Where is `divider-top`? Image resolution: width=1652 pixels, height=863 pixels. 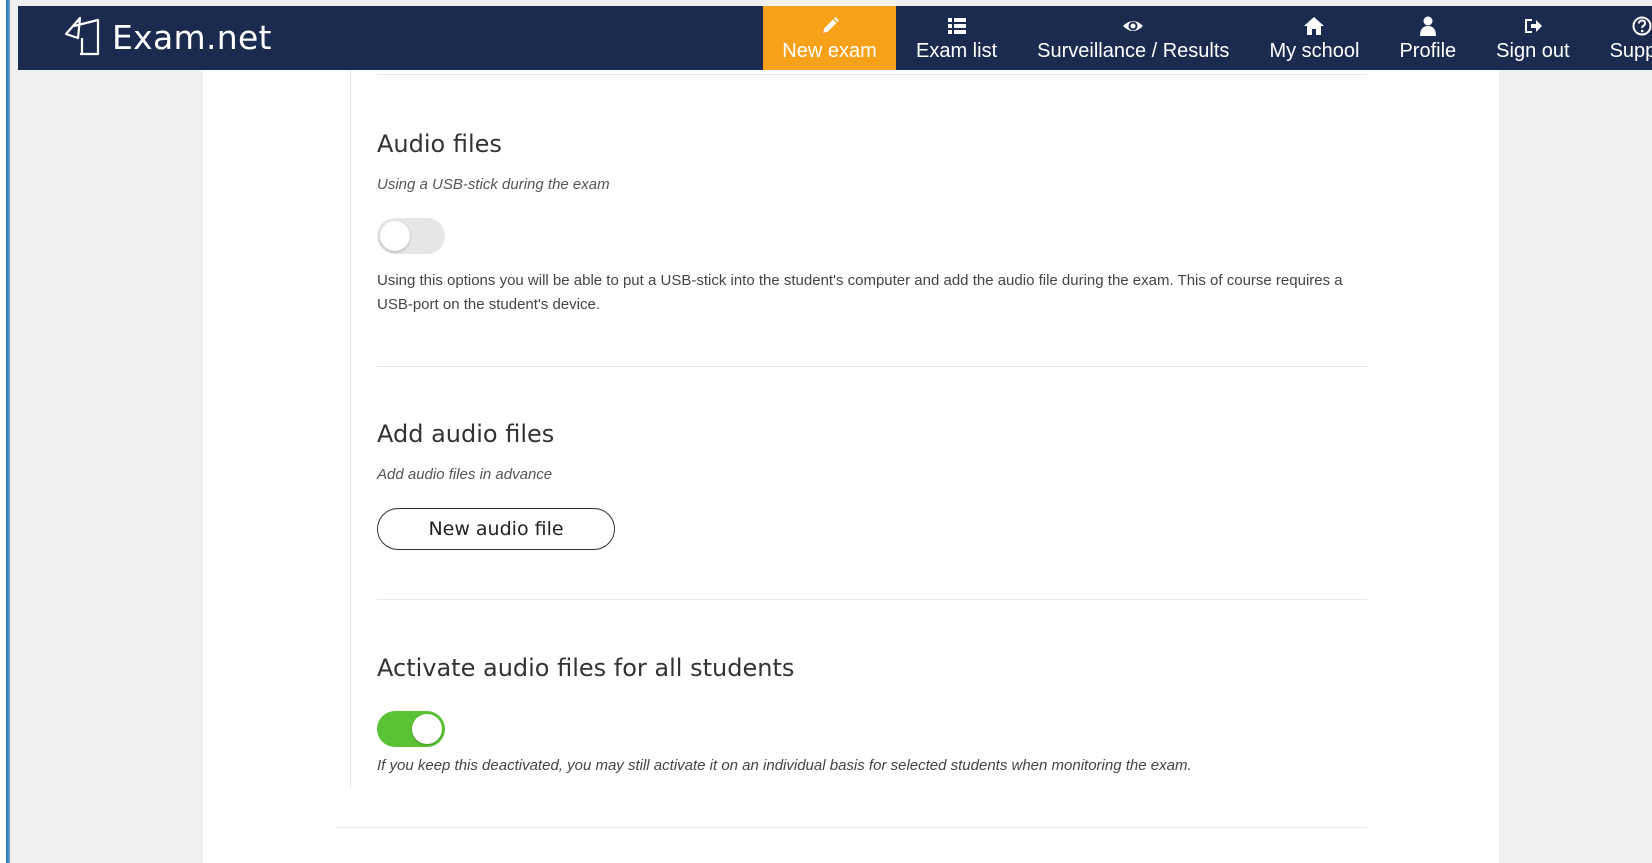
divider-top is located at coordinates (872, 74).